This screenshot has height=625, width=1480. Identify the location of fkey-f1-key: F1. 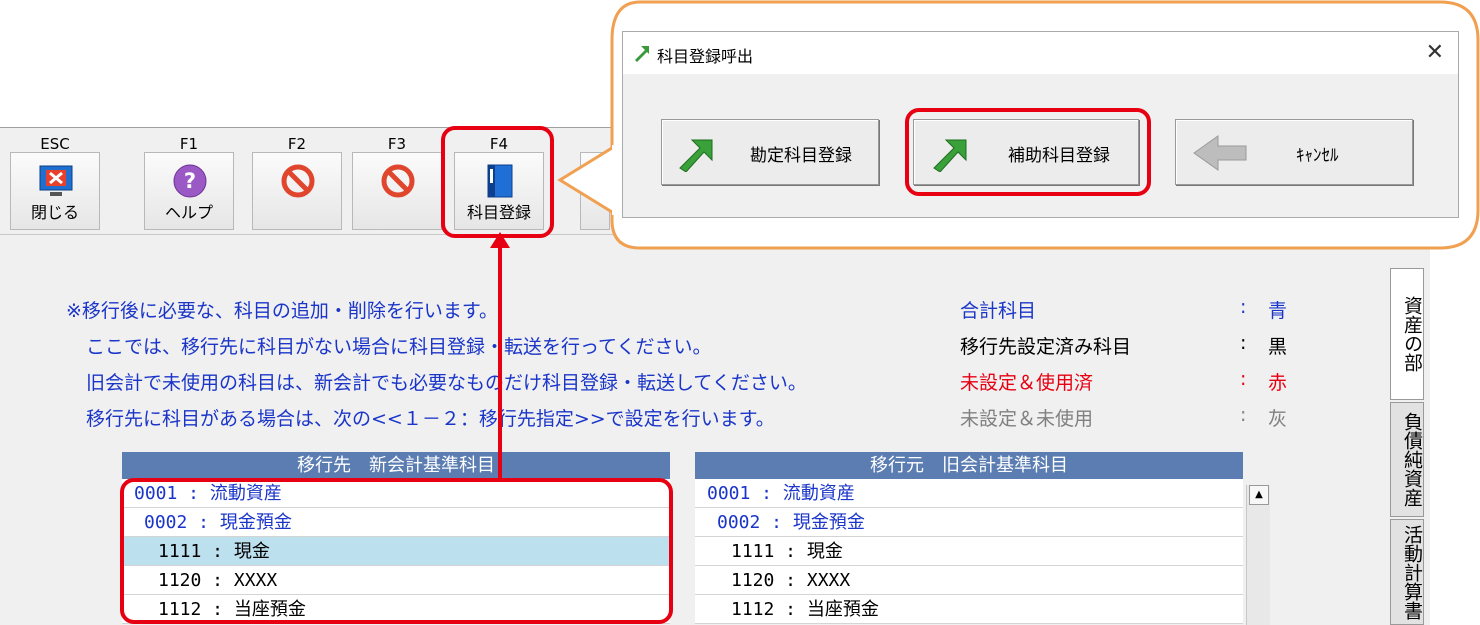
(189, 144).